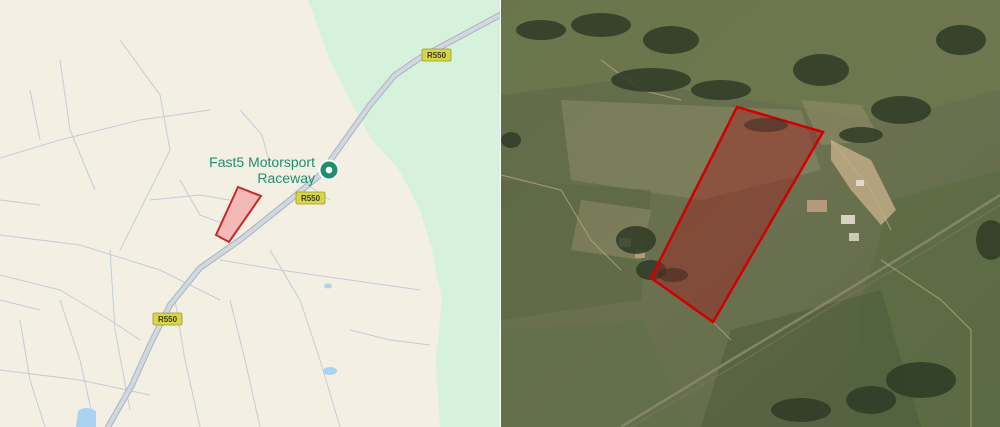 The image size is (1000, 427). Describe the element at coordinates (329, 170) in the screenshot. I see `poi-marker` at that location.